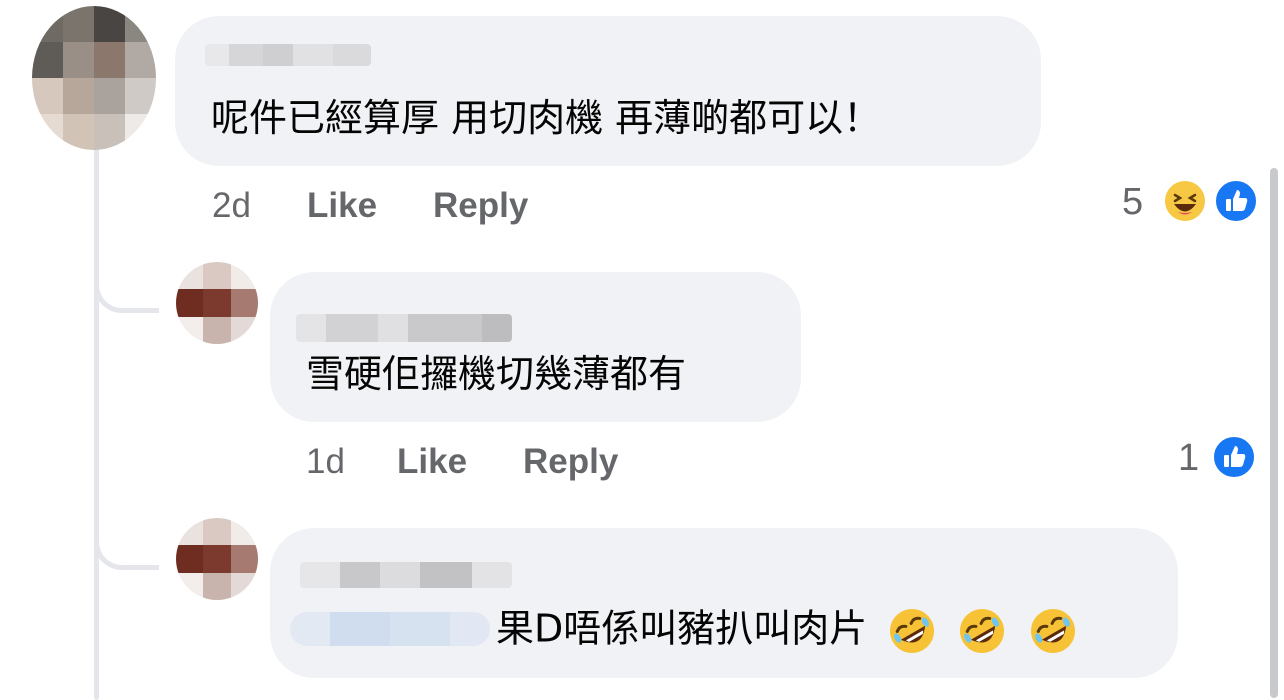 This screenshot has width=1284, height=700. I want to click on haha-icon, so click(1185, 201).